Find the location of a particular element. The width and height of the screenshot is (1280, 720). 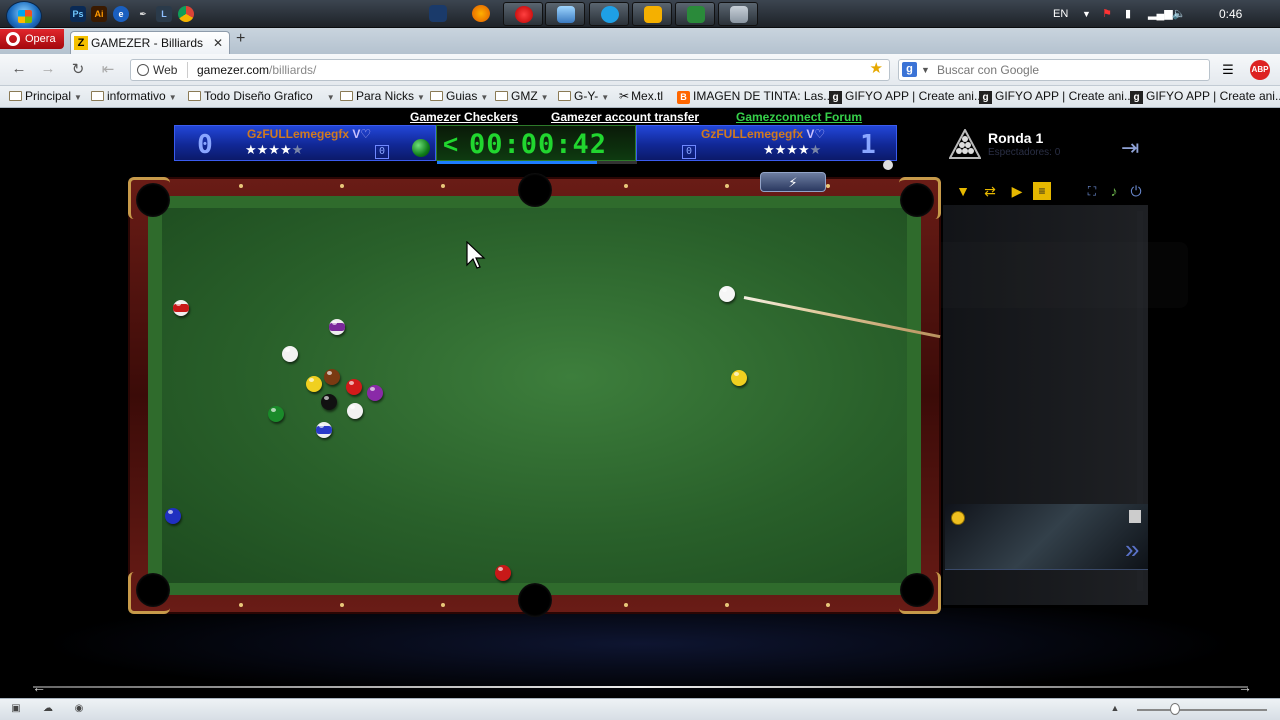

zoom-slider is located at coordinates (1202, 710).